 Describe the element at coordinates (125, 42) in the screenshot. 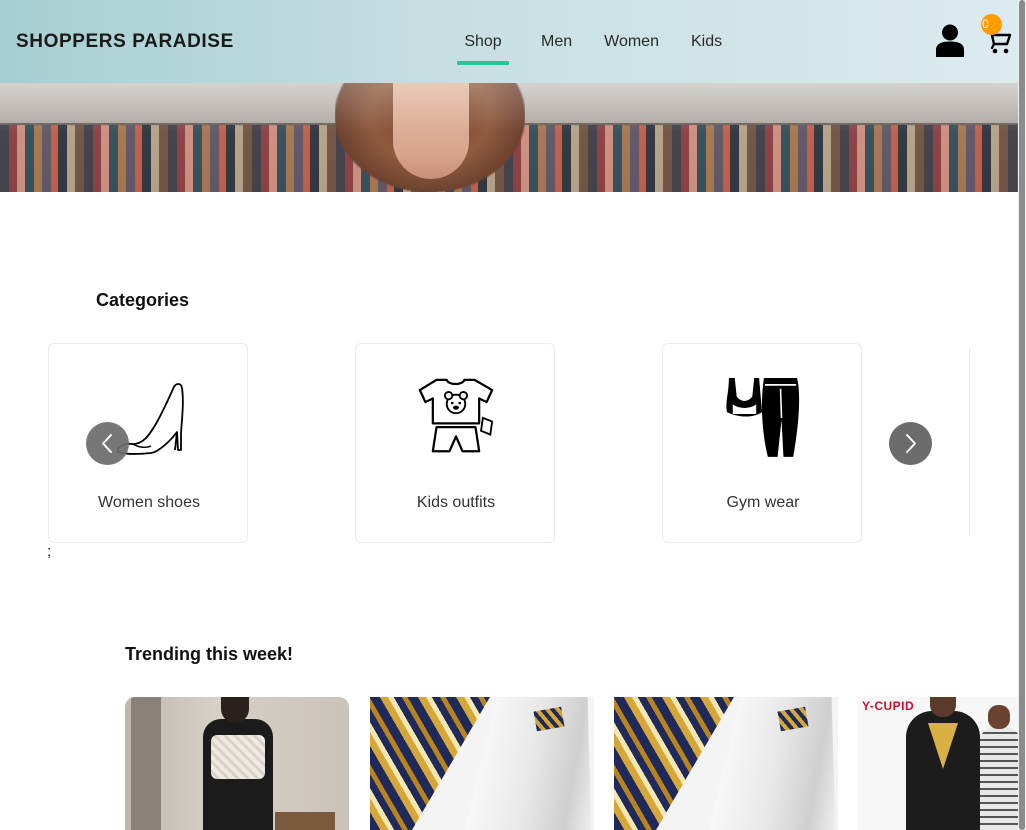

I see `brand-logo: SHOPPERS PARADISE` at that location.